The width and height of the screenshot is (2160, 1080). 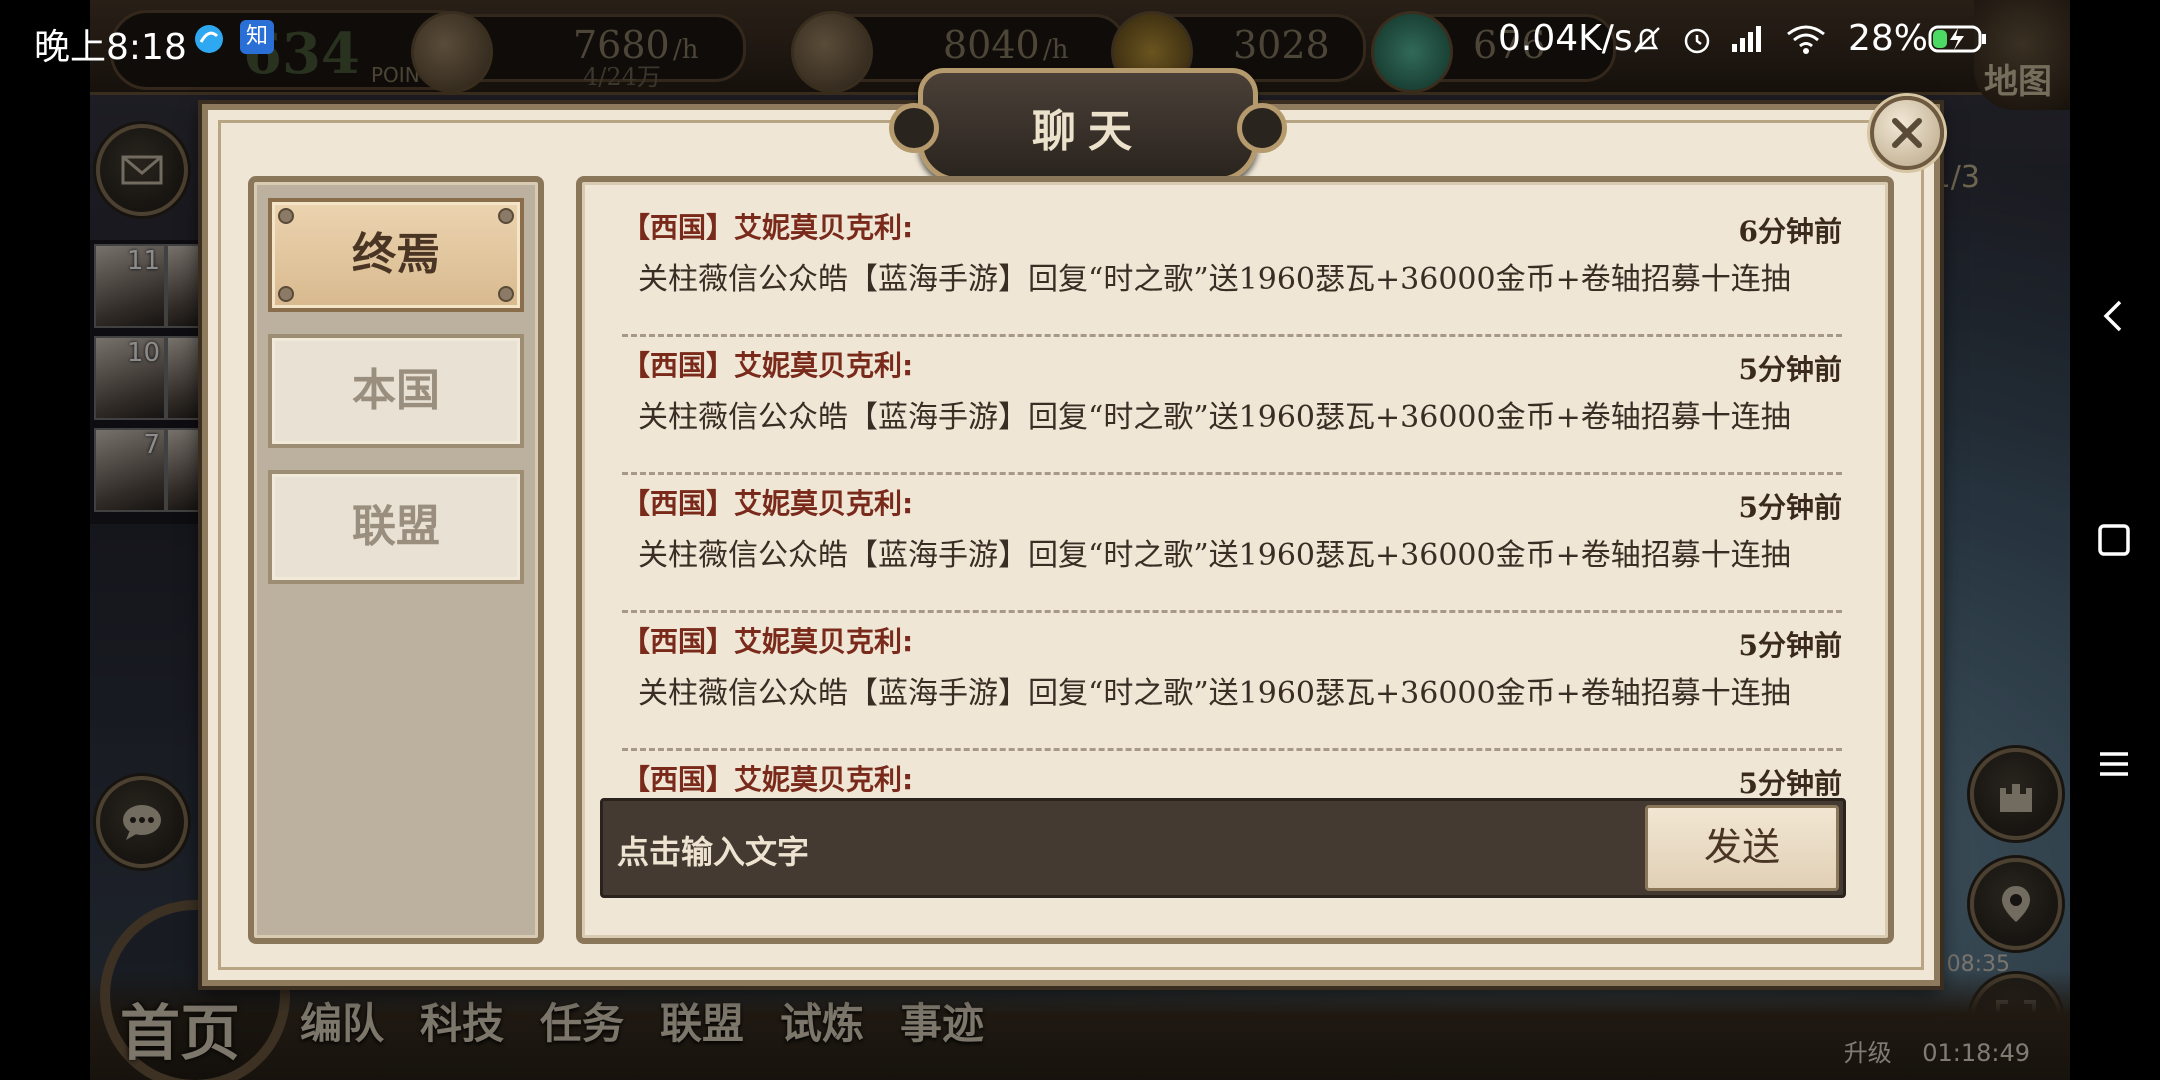 What do you see at coordinates (1565, 38) in the screenshot?
I see `network-speed: 0.04K/s` at bounding box center [1565, 38].